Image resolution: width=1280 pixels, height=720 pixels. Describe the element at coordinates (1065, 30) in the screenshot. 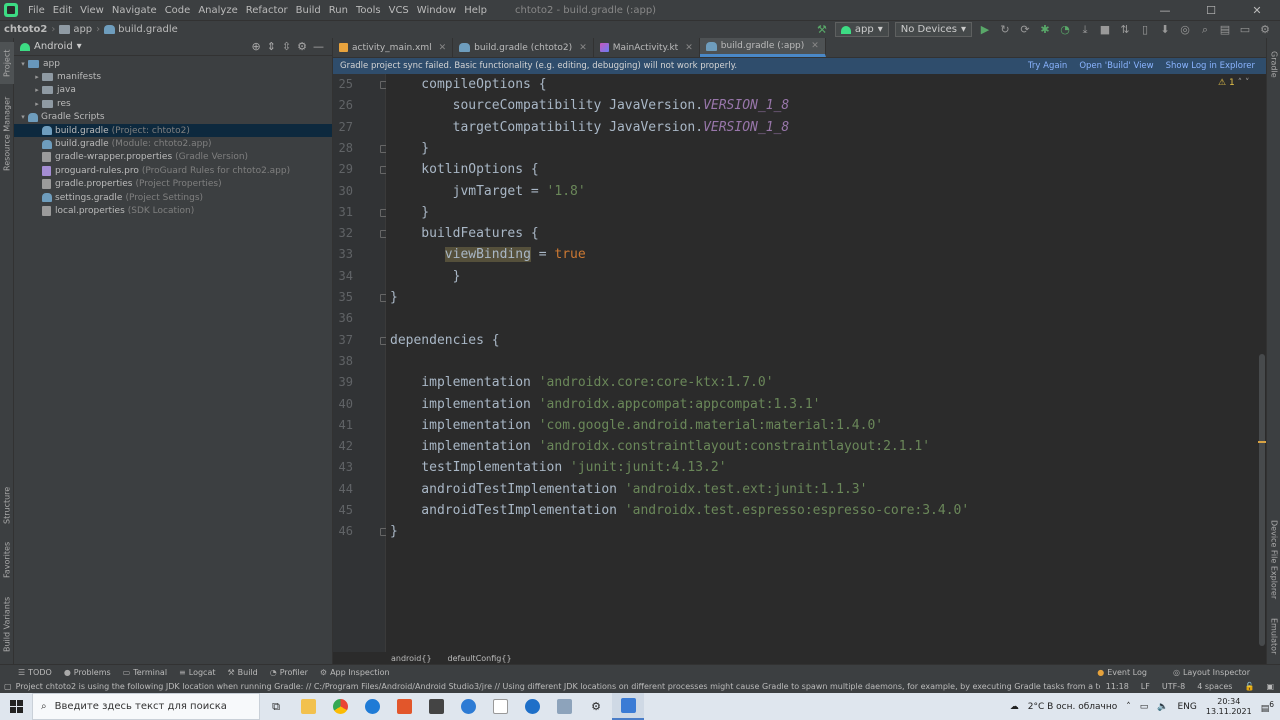

I see `profile-icon: ◔` at that location.